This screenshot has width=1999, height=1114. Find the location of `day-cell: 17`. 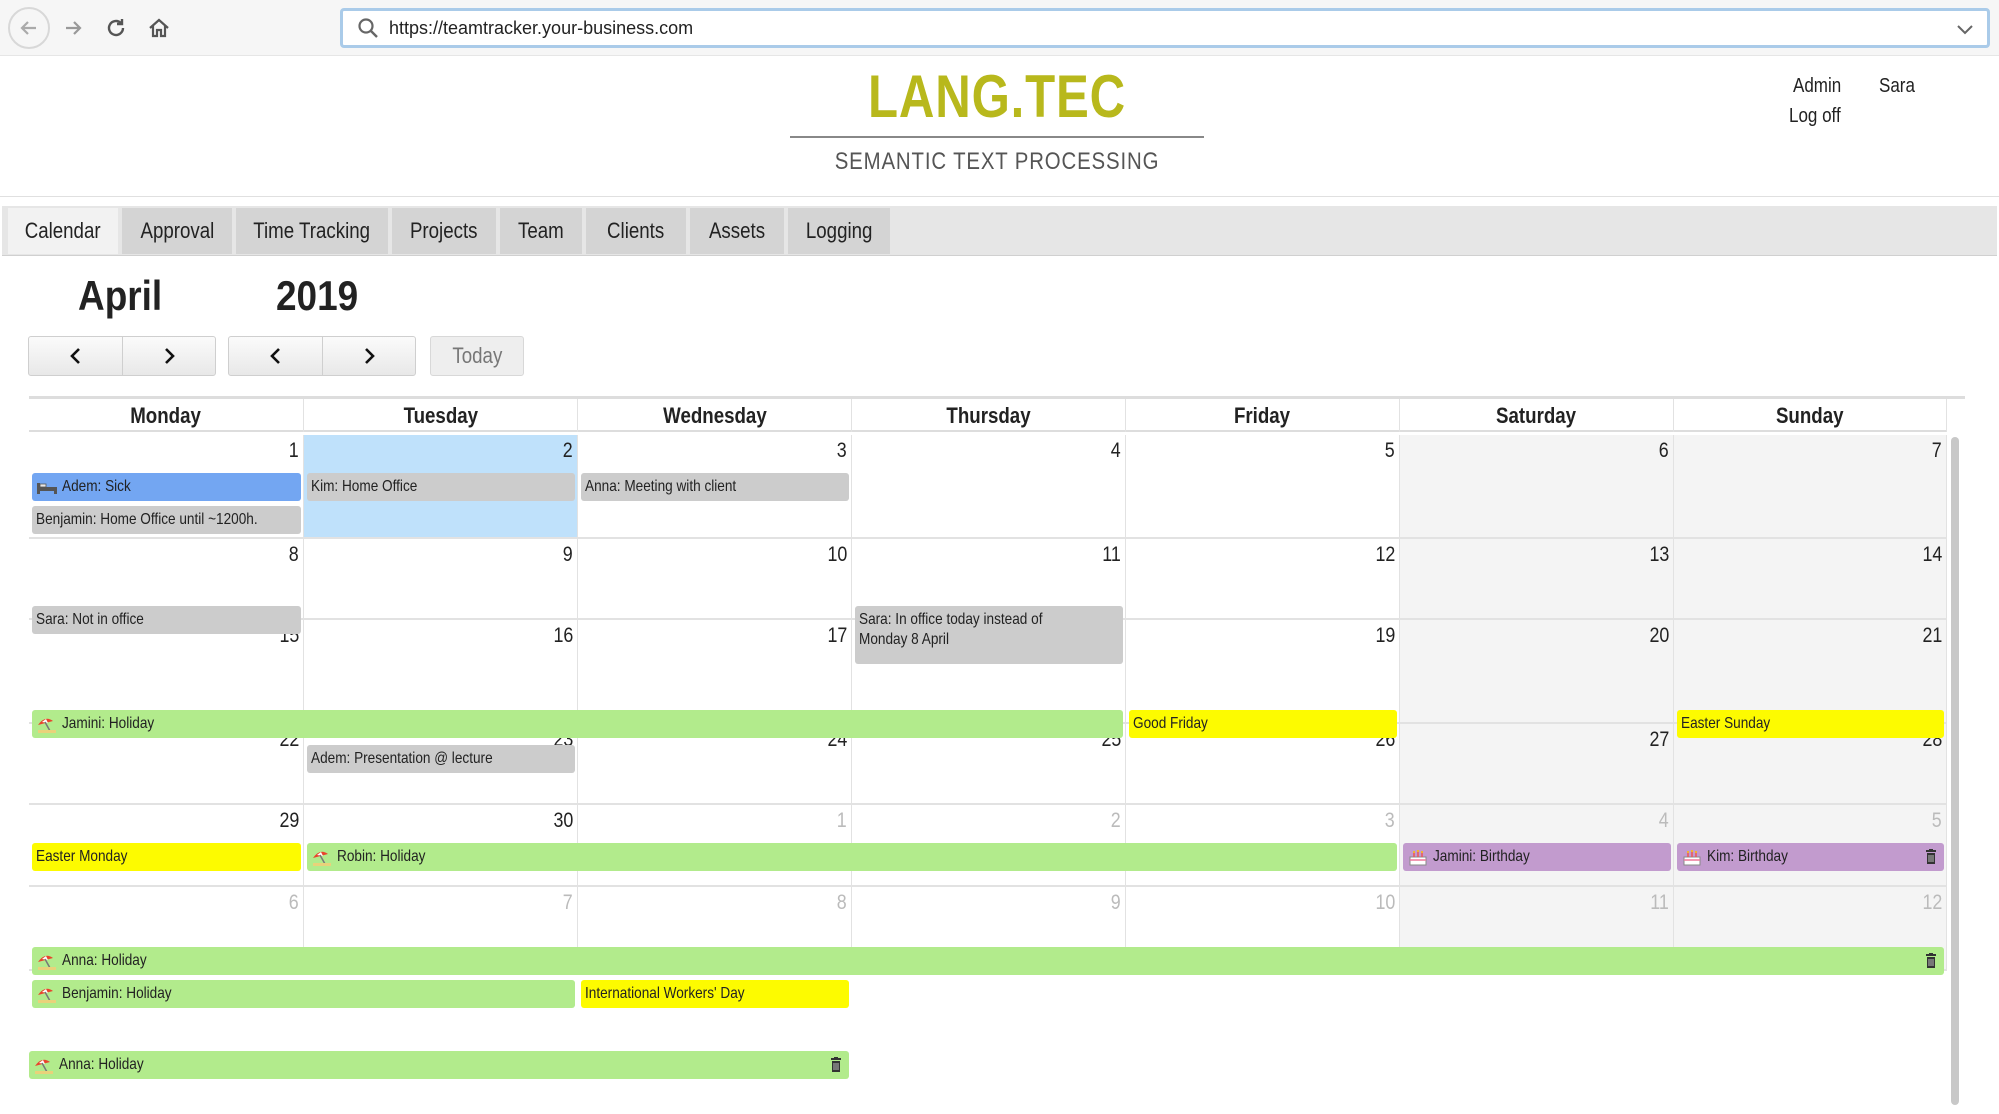

day-cell: 17 is located at coordinates (715, 672).